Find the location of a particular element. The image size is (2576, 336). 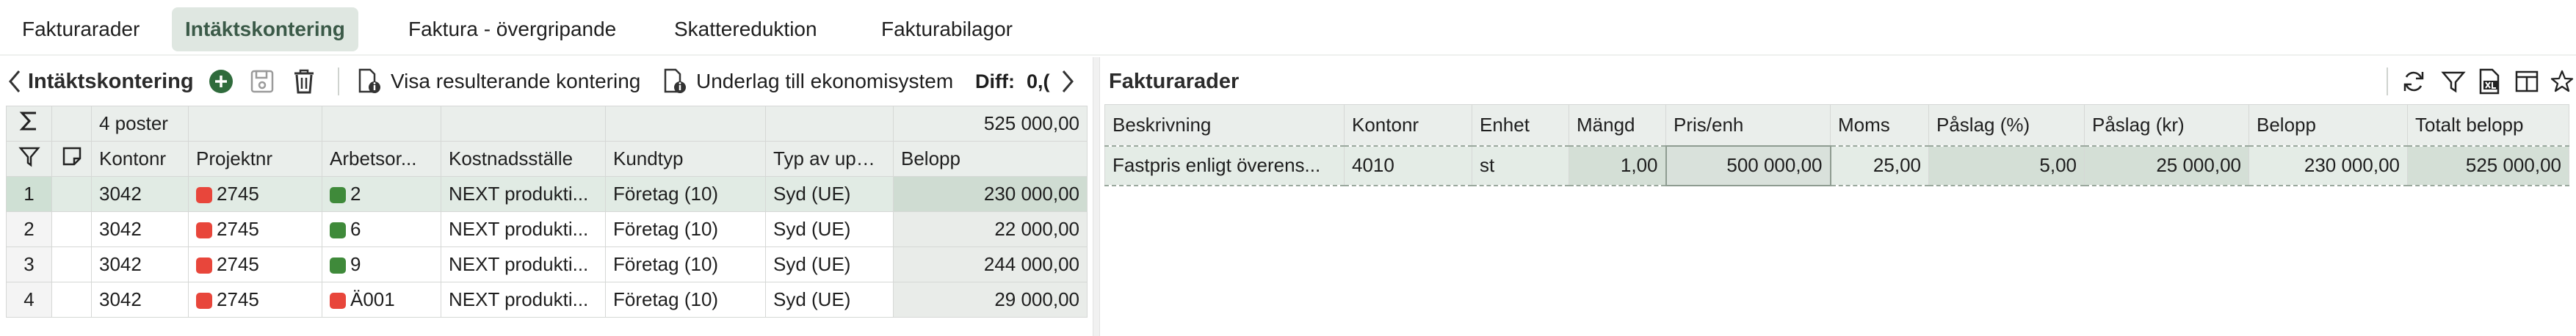

underlag-ekonomisystem-button: Underlag till ekonomisystem is located at coordinates (807, 82).